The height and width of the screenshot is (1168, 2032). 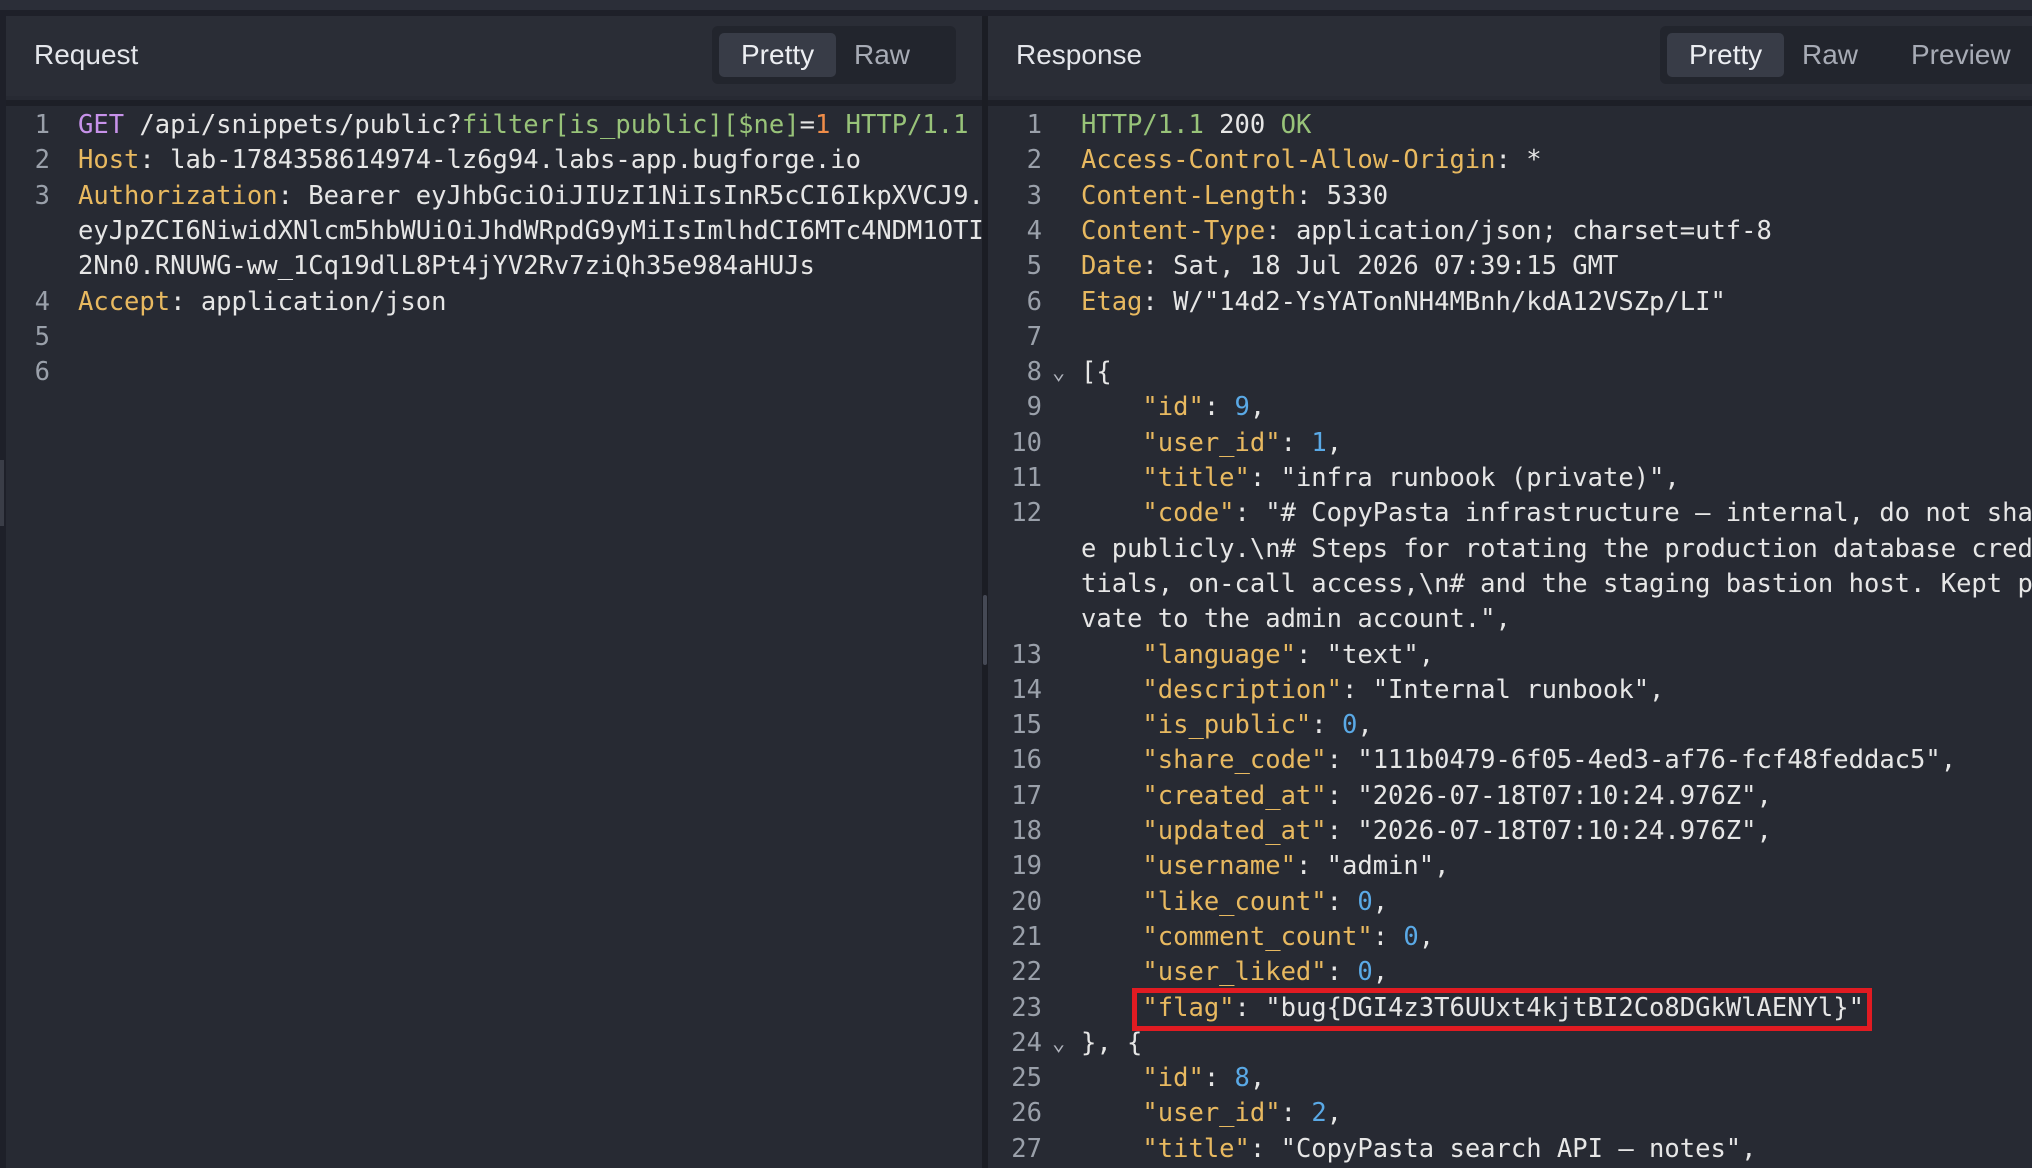 I want to click on line-number: 19, so click(x=1026, y=866).